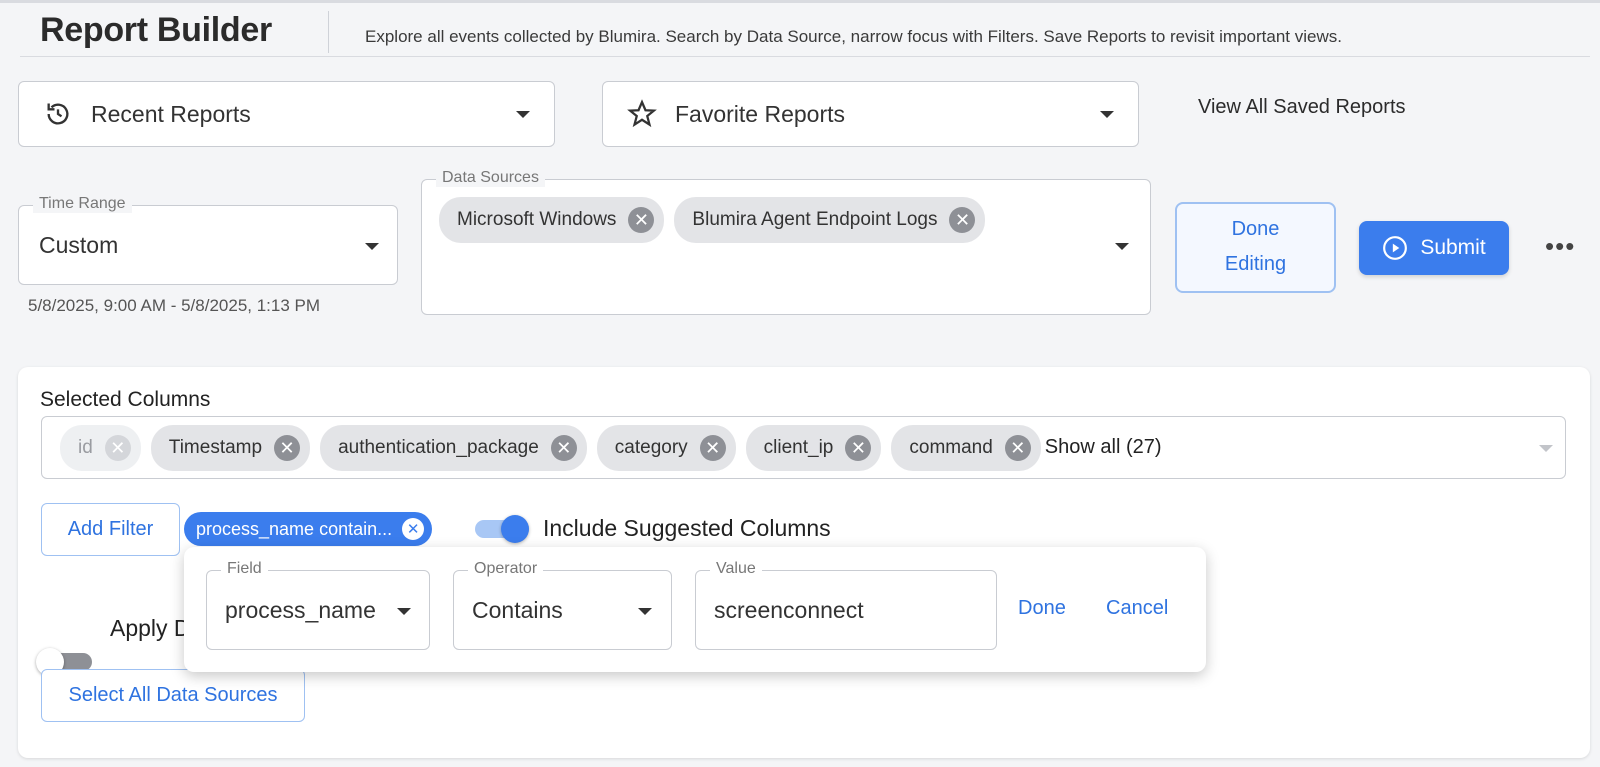 This screenshot has height=767, width=1600. Describe the element at coordinates (300, 610) in the screenshot. I see `filter-field-value: process_name` at that location.